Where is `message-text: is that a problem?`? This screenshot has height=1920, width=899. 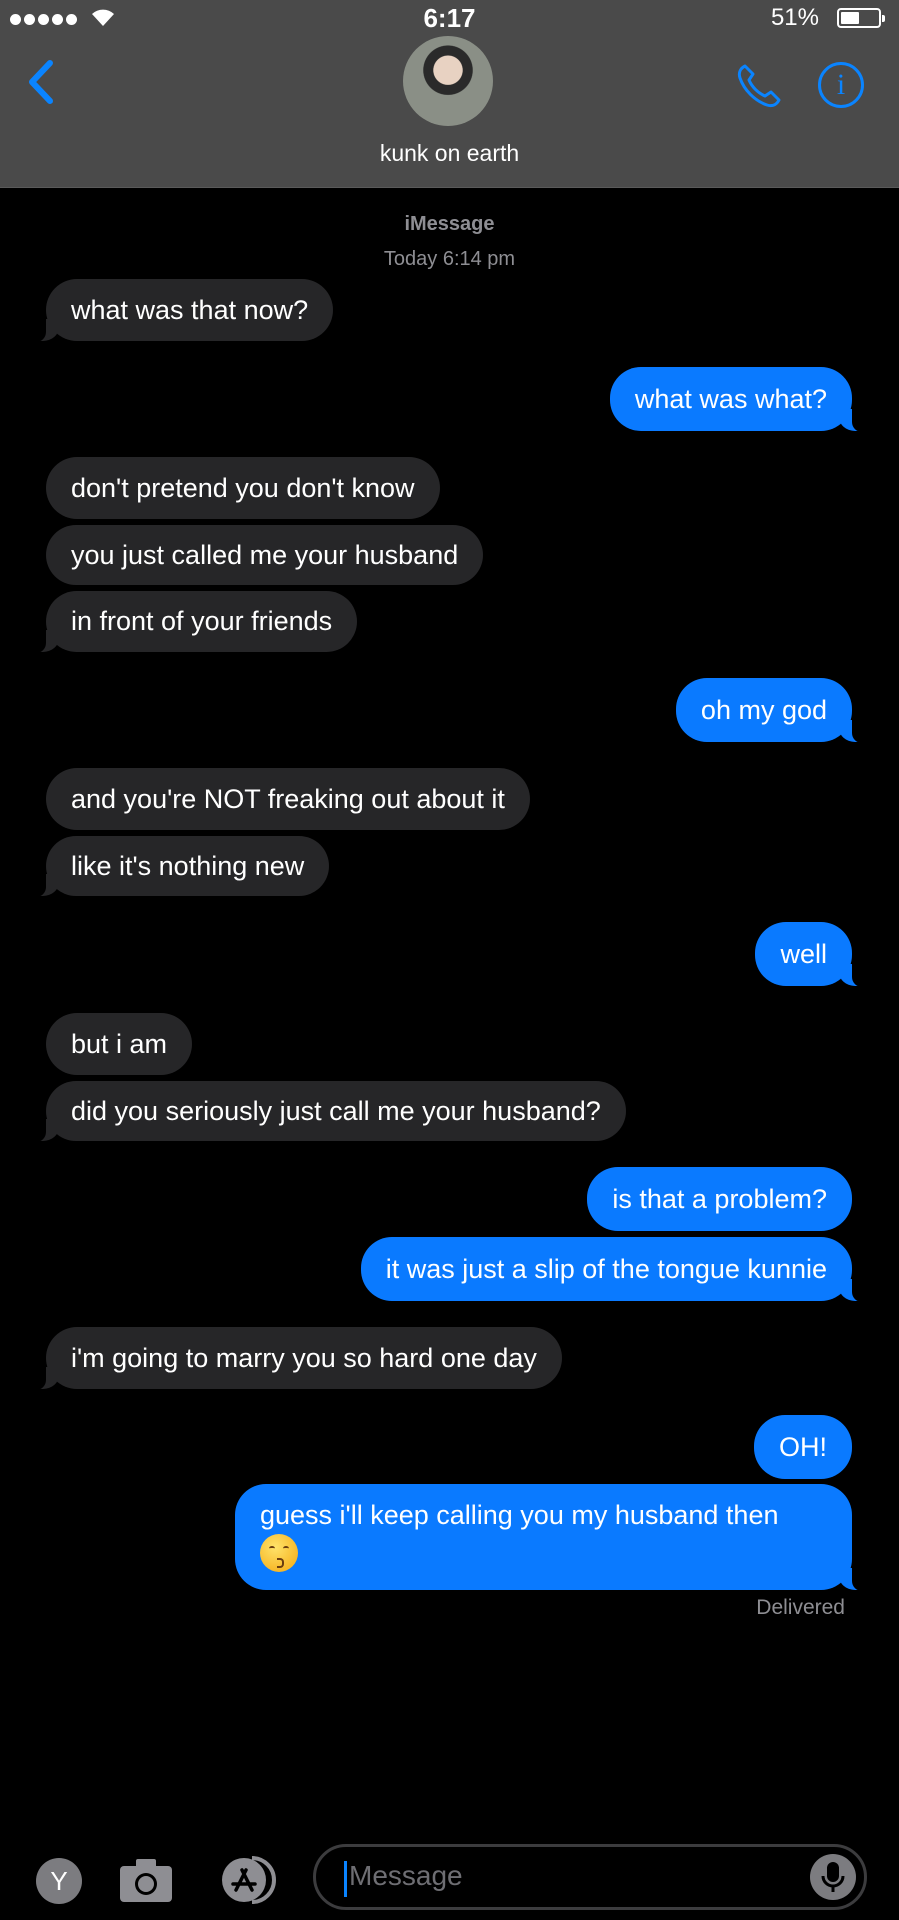 message-text: is that a problem? is located at coordinates (719, 1199).